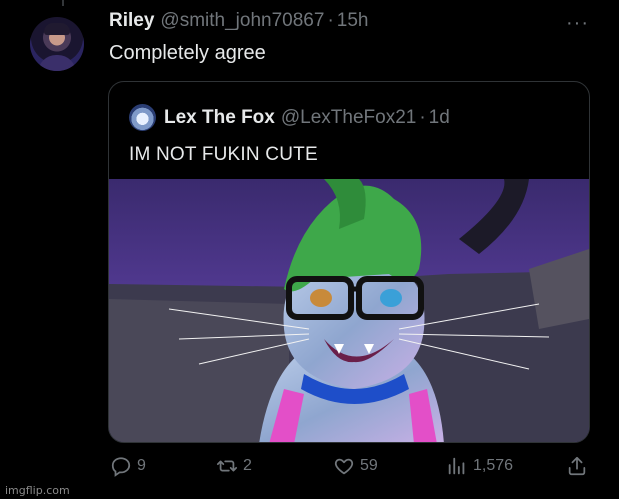 The height and width of the screenshot is (499, 619). Describe the element at coordinates (355, 466) in the screenshot. I see `like-button: 59` at that location.